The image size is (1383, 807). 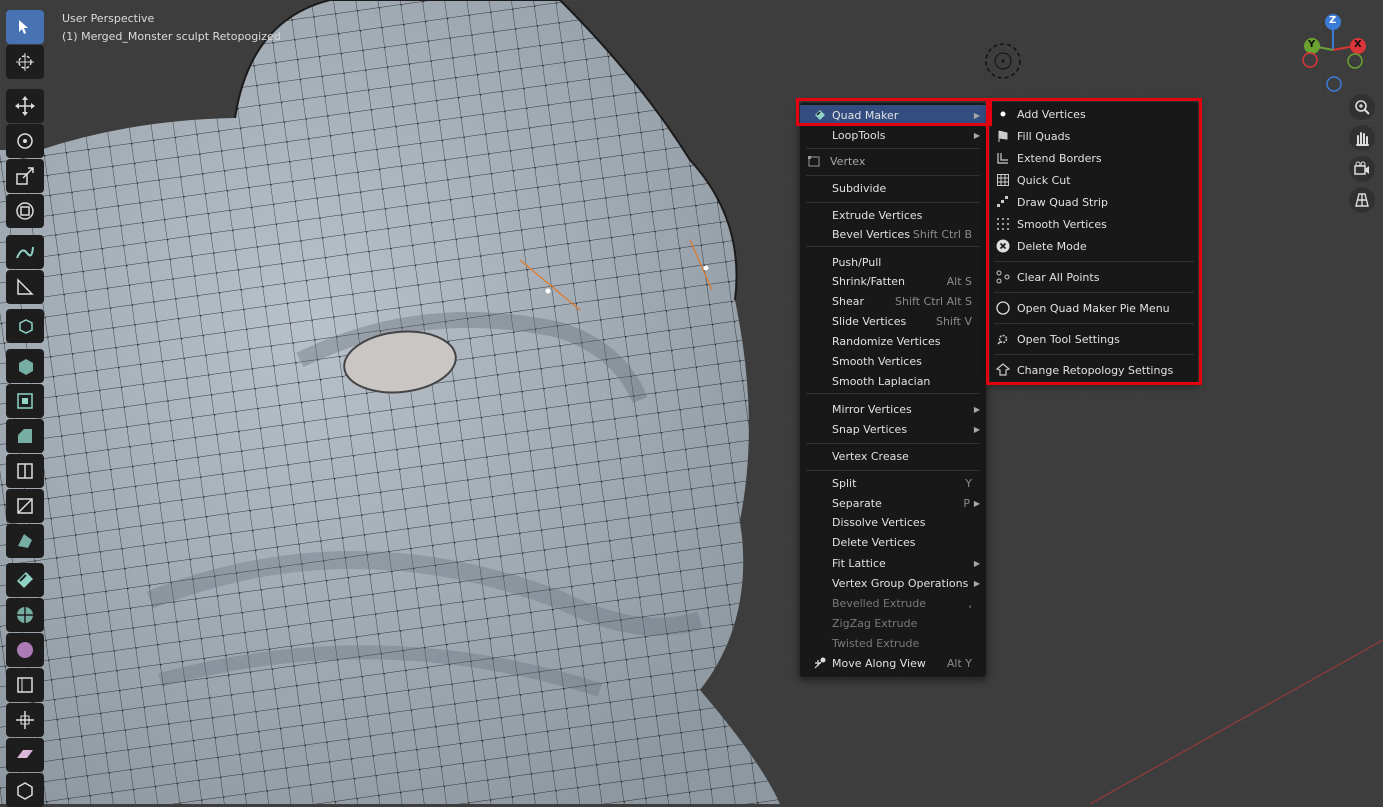 What do you see at coordinates (1362, 200) in the screenshot?
I see `grid-view-icon` at bounding box center [1362, 200].